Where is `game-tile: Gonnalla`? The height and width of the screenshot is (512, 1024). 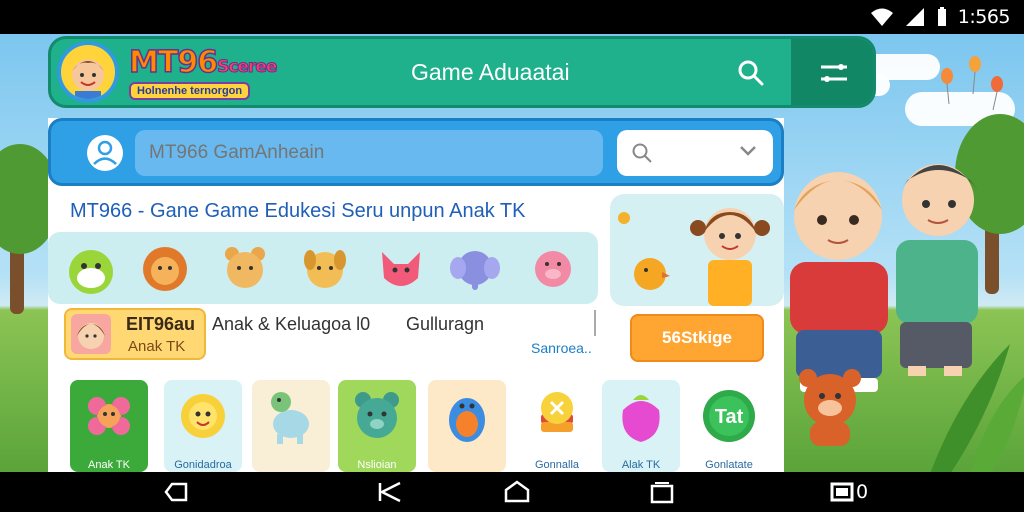
game-tile: Gonnalla is located at coordinates (557, 426).